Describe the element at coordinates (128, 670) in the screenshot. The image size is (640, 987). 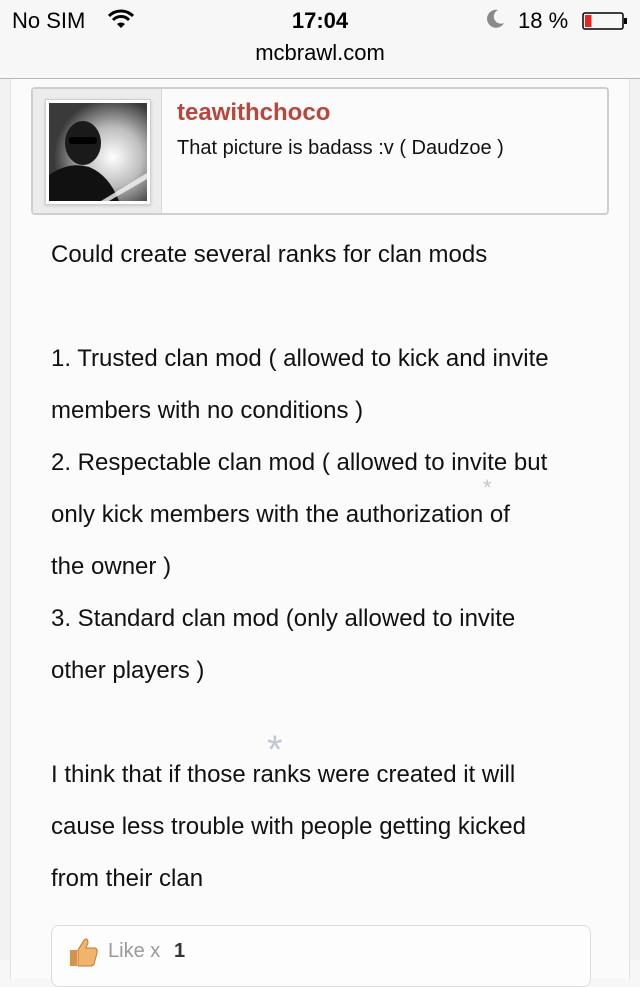
I see `post-line: other players )` at that location.